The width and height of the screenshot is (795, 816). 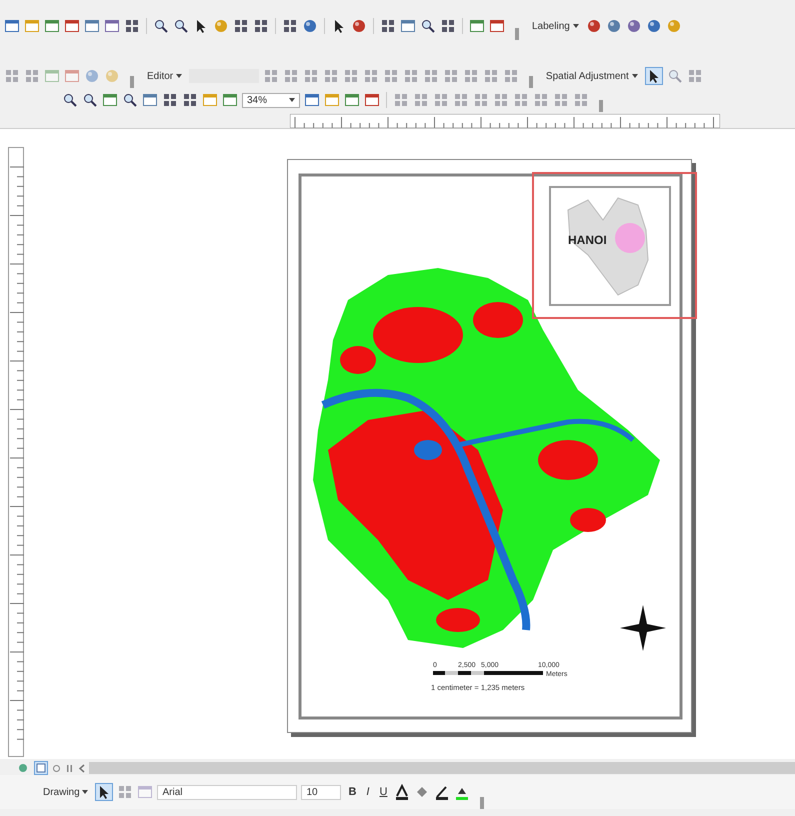 I want to click on font-size-dropdown: 10, so click(x=321, y=792).